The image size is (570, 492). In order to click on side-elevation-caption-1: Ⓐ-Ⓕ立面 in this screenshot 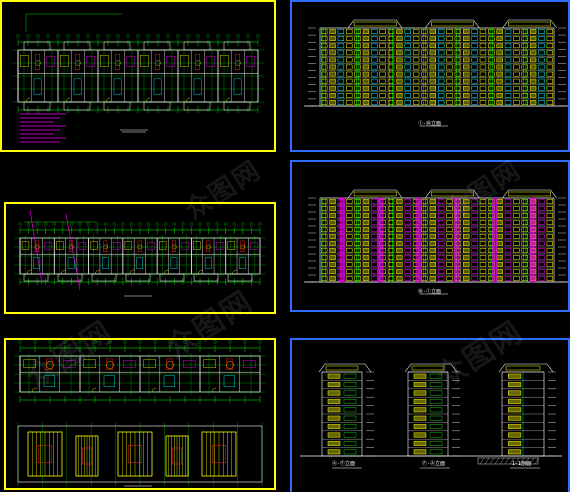, I will do `click(344, 464)`.